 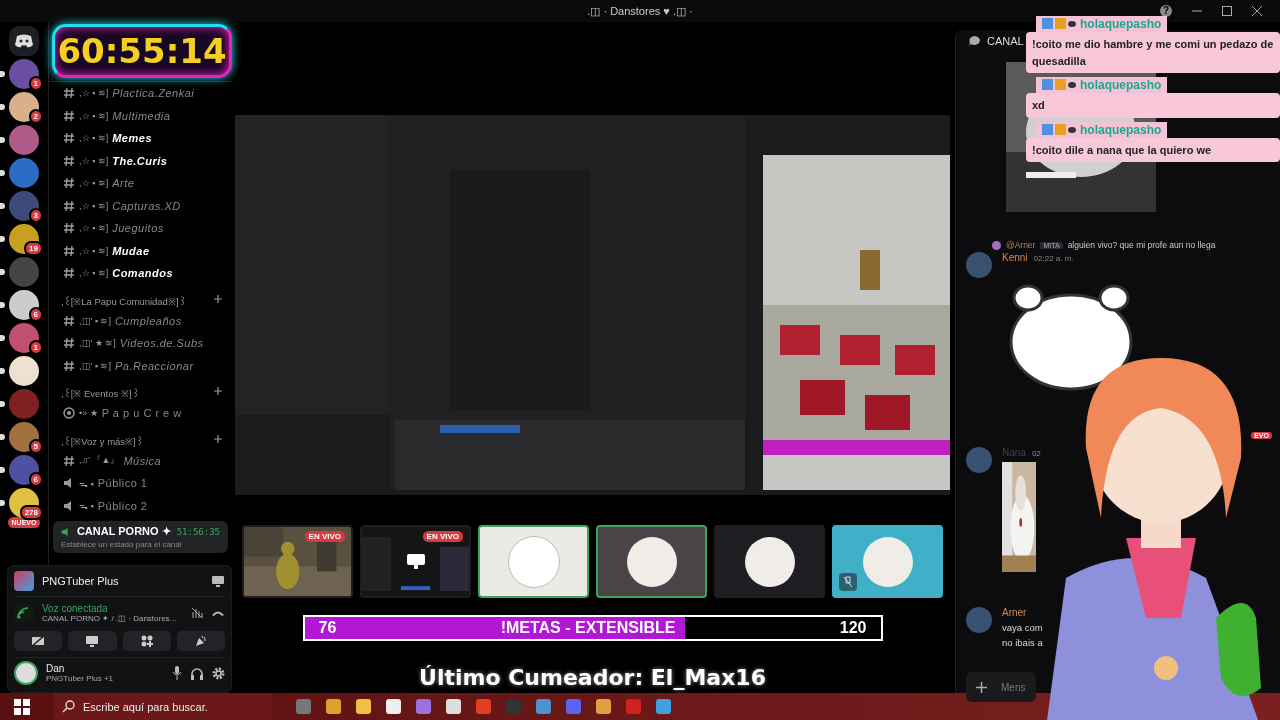 What do you see at coordinates (140, 183) in the screenshot?
I see `channel-item: ,☆ ▪ ≋] Arte` at bounding box center [140, 183].